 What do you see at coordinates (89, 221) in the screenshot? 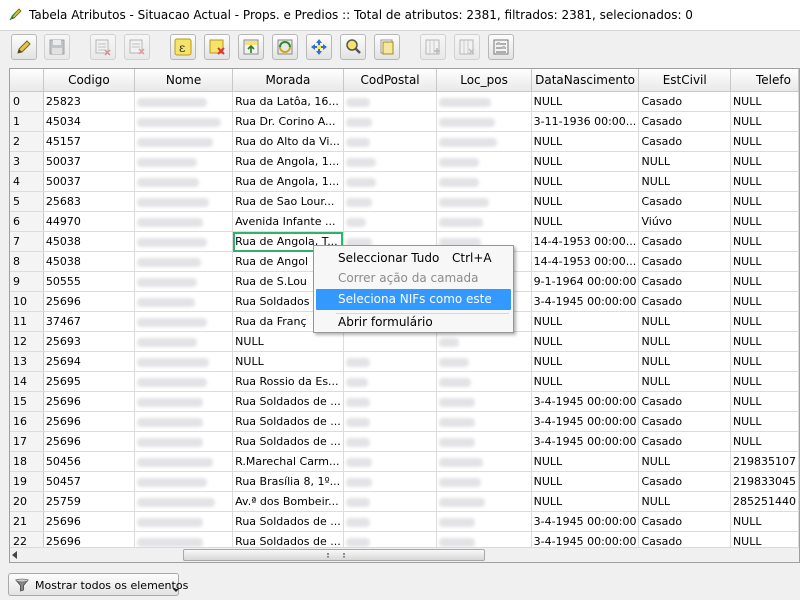
I see `cell-codigo: 44970` at bounding box center [89, 221].